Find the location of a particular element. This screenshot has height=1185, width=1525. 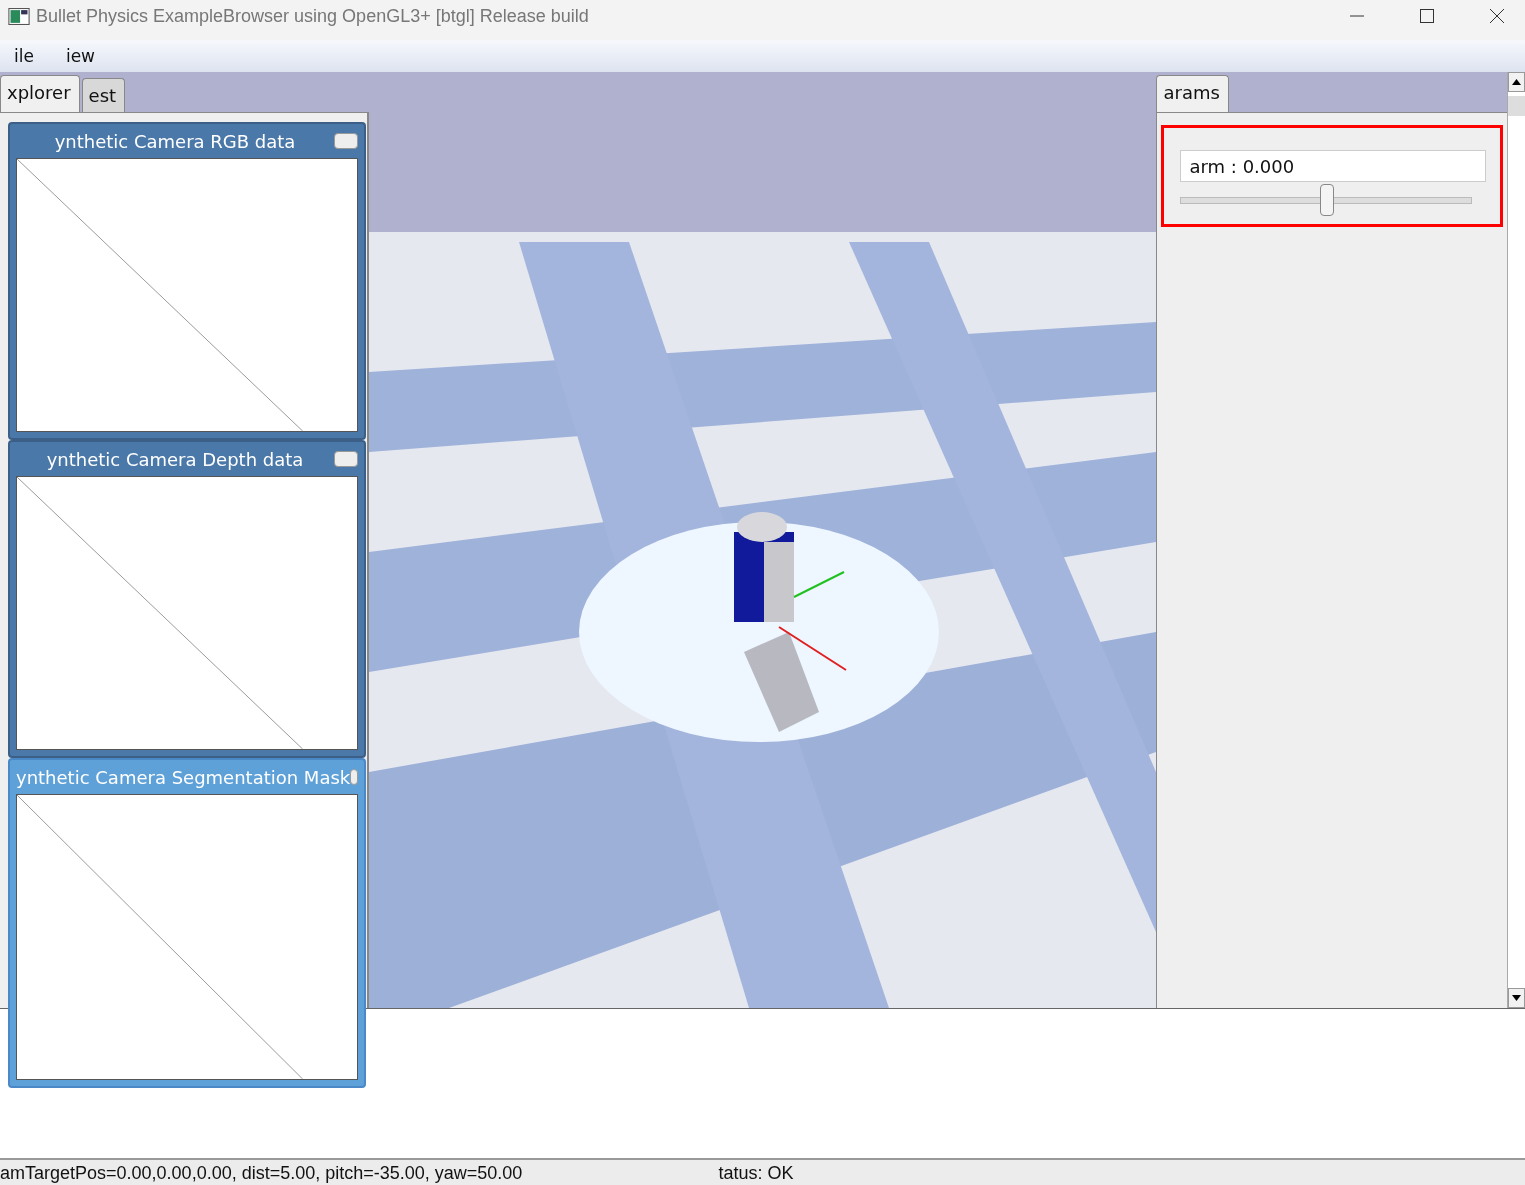

window-title: ynthetic Camera RGB data is located at coordinates (175, 141).